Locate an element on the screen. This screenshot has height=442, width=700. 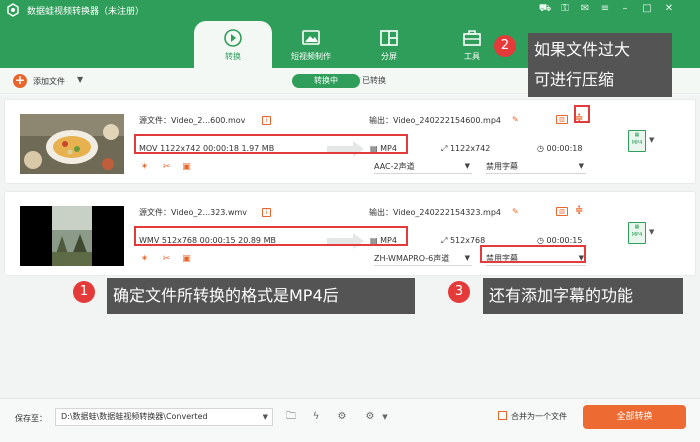
annotation-callout: 如果文件过大 可进行压缩 is located at coordinates (600, 65).